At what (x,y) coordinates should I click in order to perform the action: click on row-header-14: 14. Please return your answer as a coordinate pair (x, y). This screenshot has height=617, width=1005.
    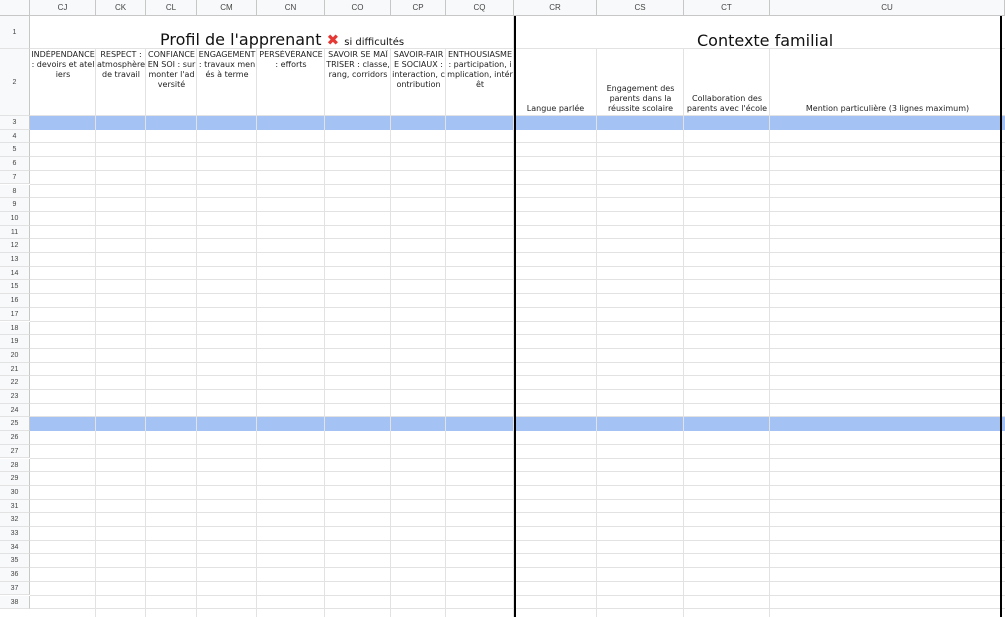
    Looking at the image, I should click on (15, 273).